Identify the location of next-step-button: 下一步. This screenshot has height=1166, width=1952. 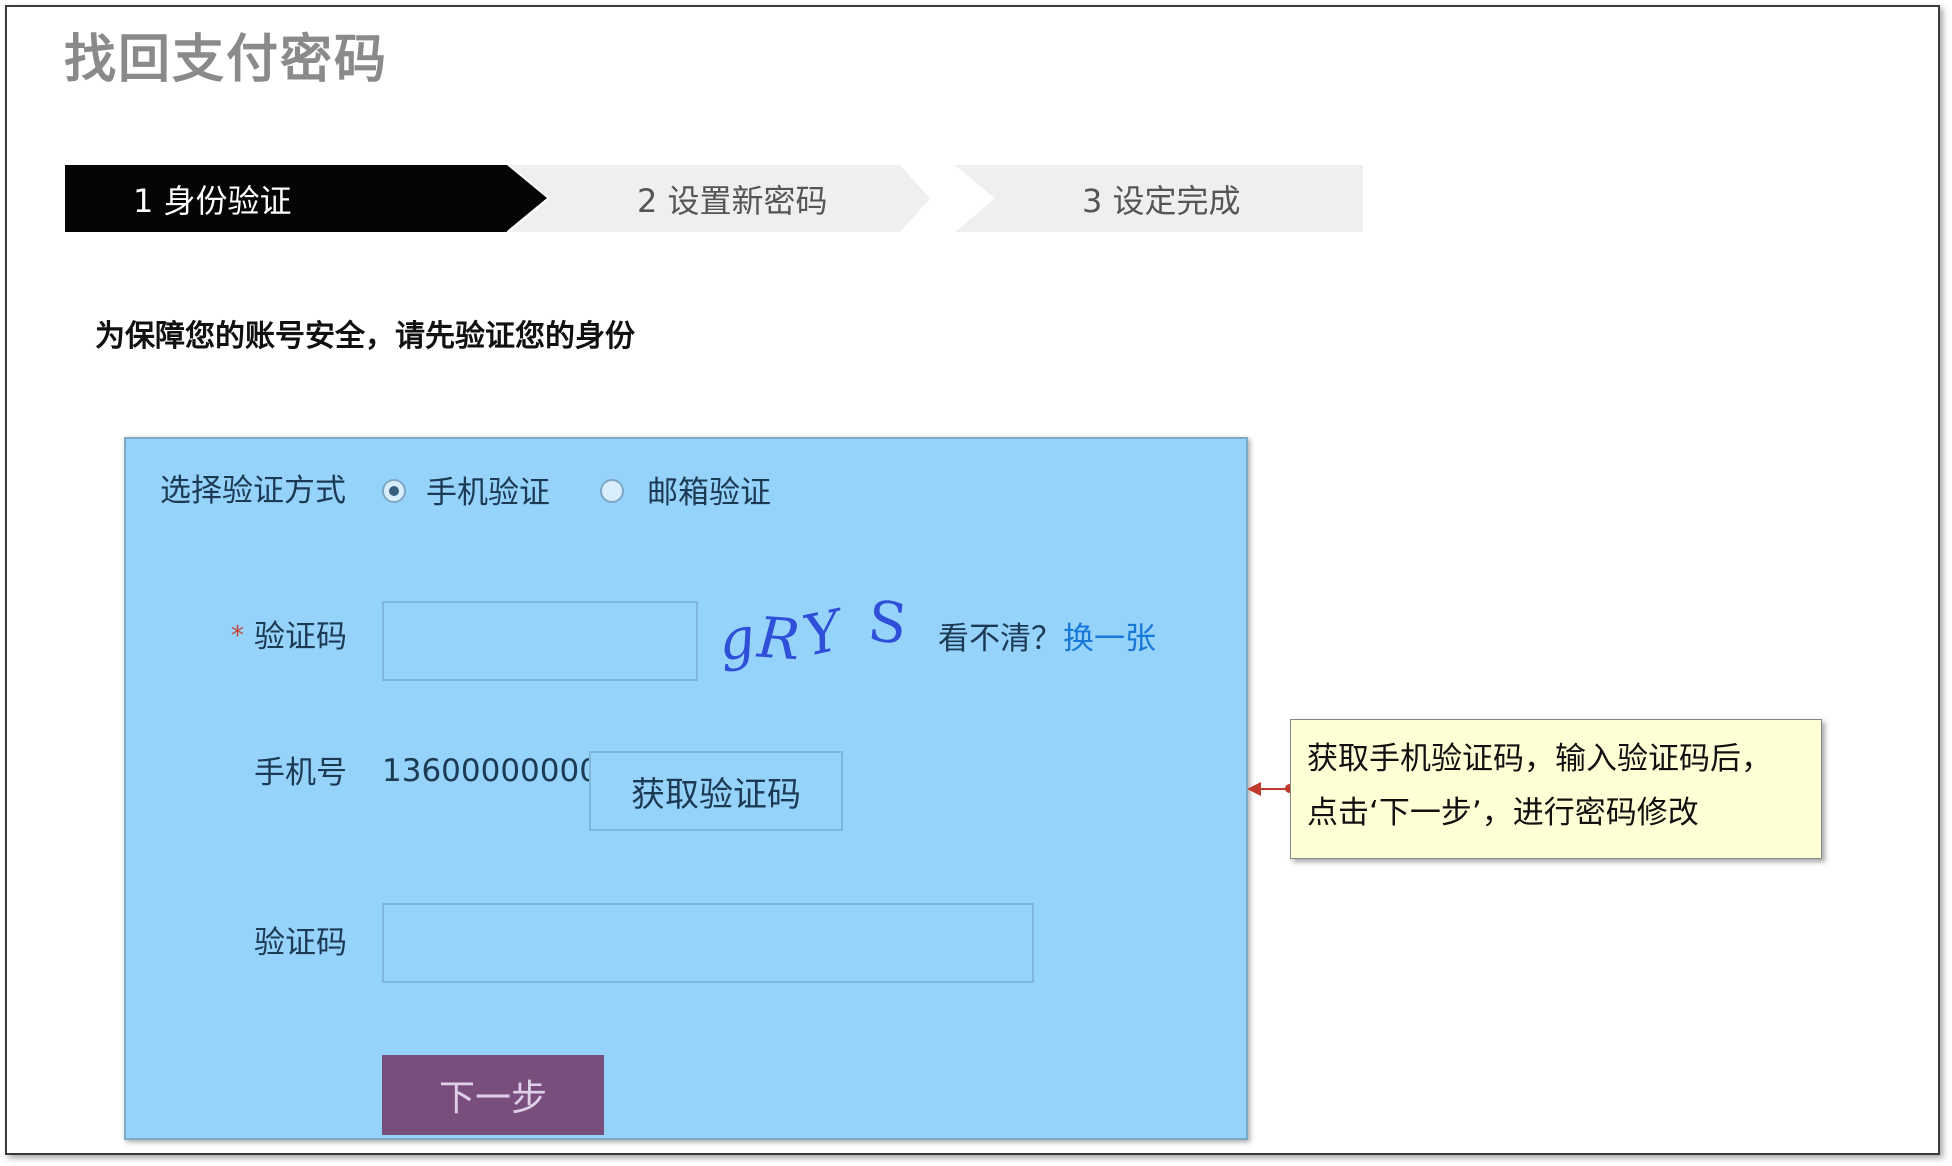
(493, 1095).